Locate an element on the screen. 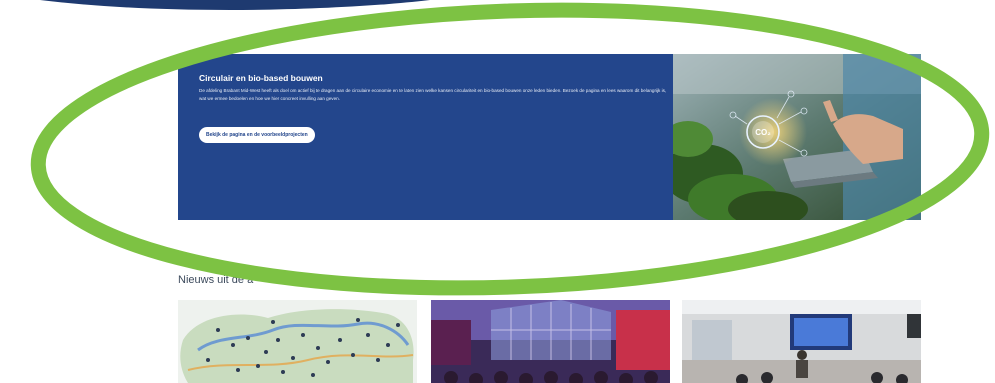 This screenshot has height=383, width=995. news-card-presentation is located at coordinates (801, 341).